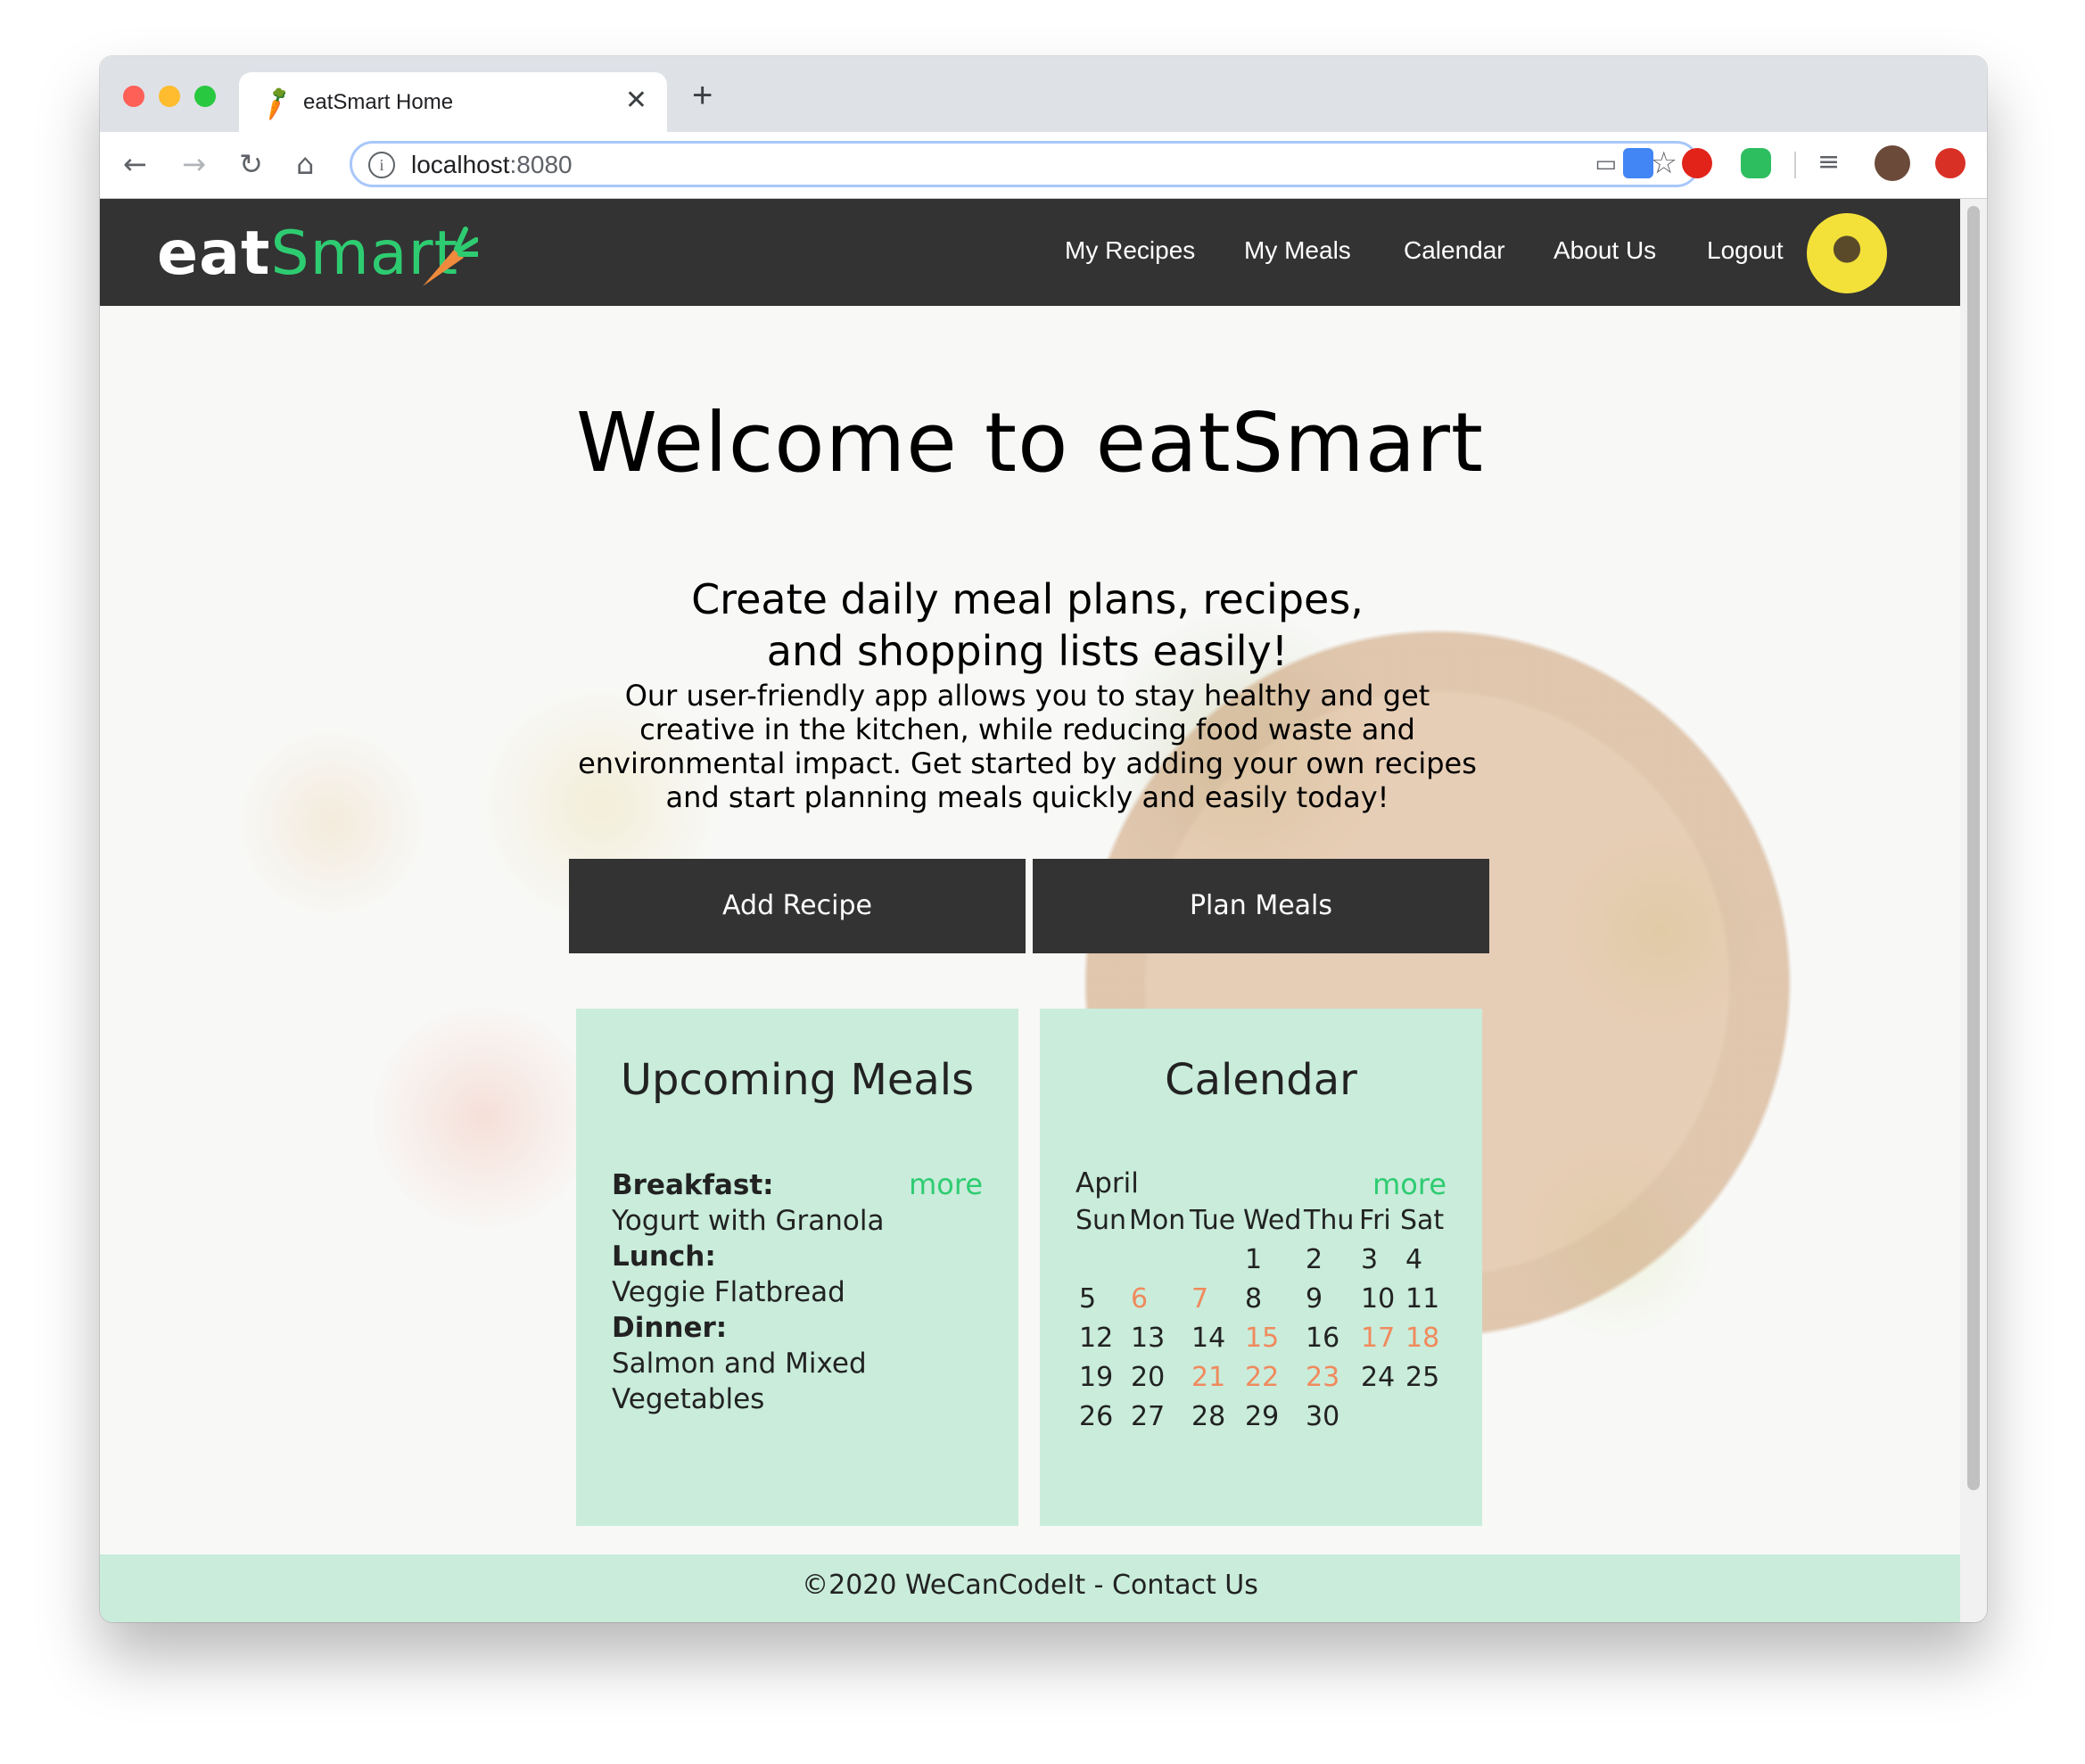  Describe the element at coordinates (1756, 163) in the screenshot. I see `evernote-extension-icon` at that location.